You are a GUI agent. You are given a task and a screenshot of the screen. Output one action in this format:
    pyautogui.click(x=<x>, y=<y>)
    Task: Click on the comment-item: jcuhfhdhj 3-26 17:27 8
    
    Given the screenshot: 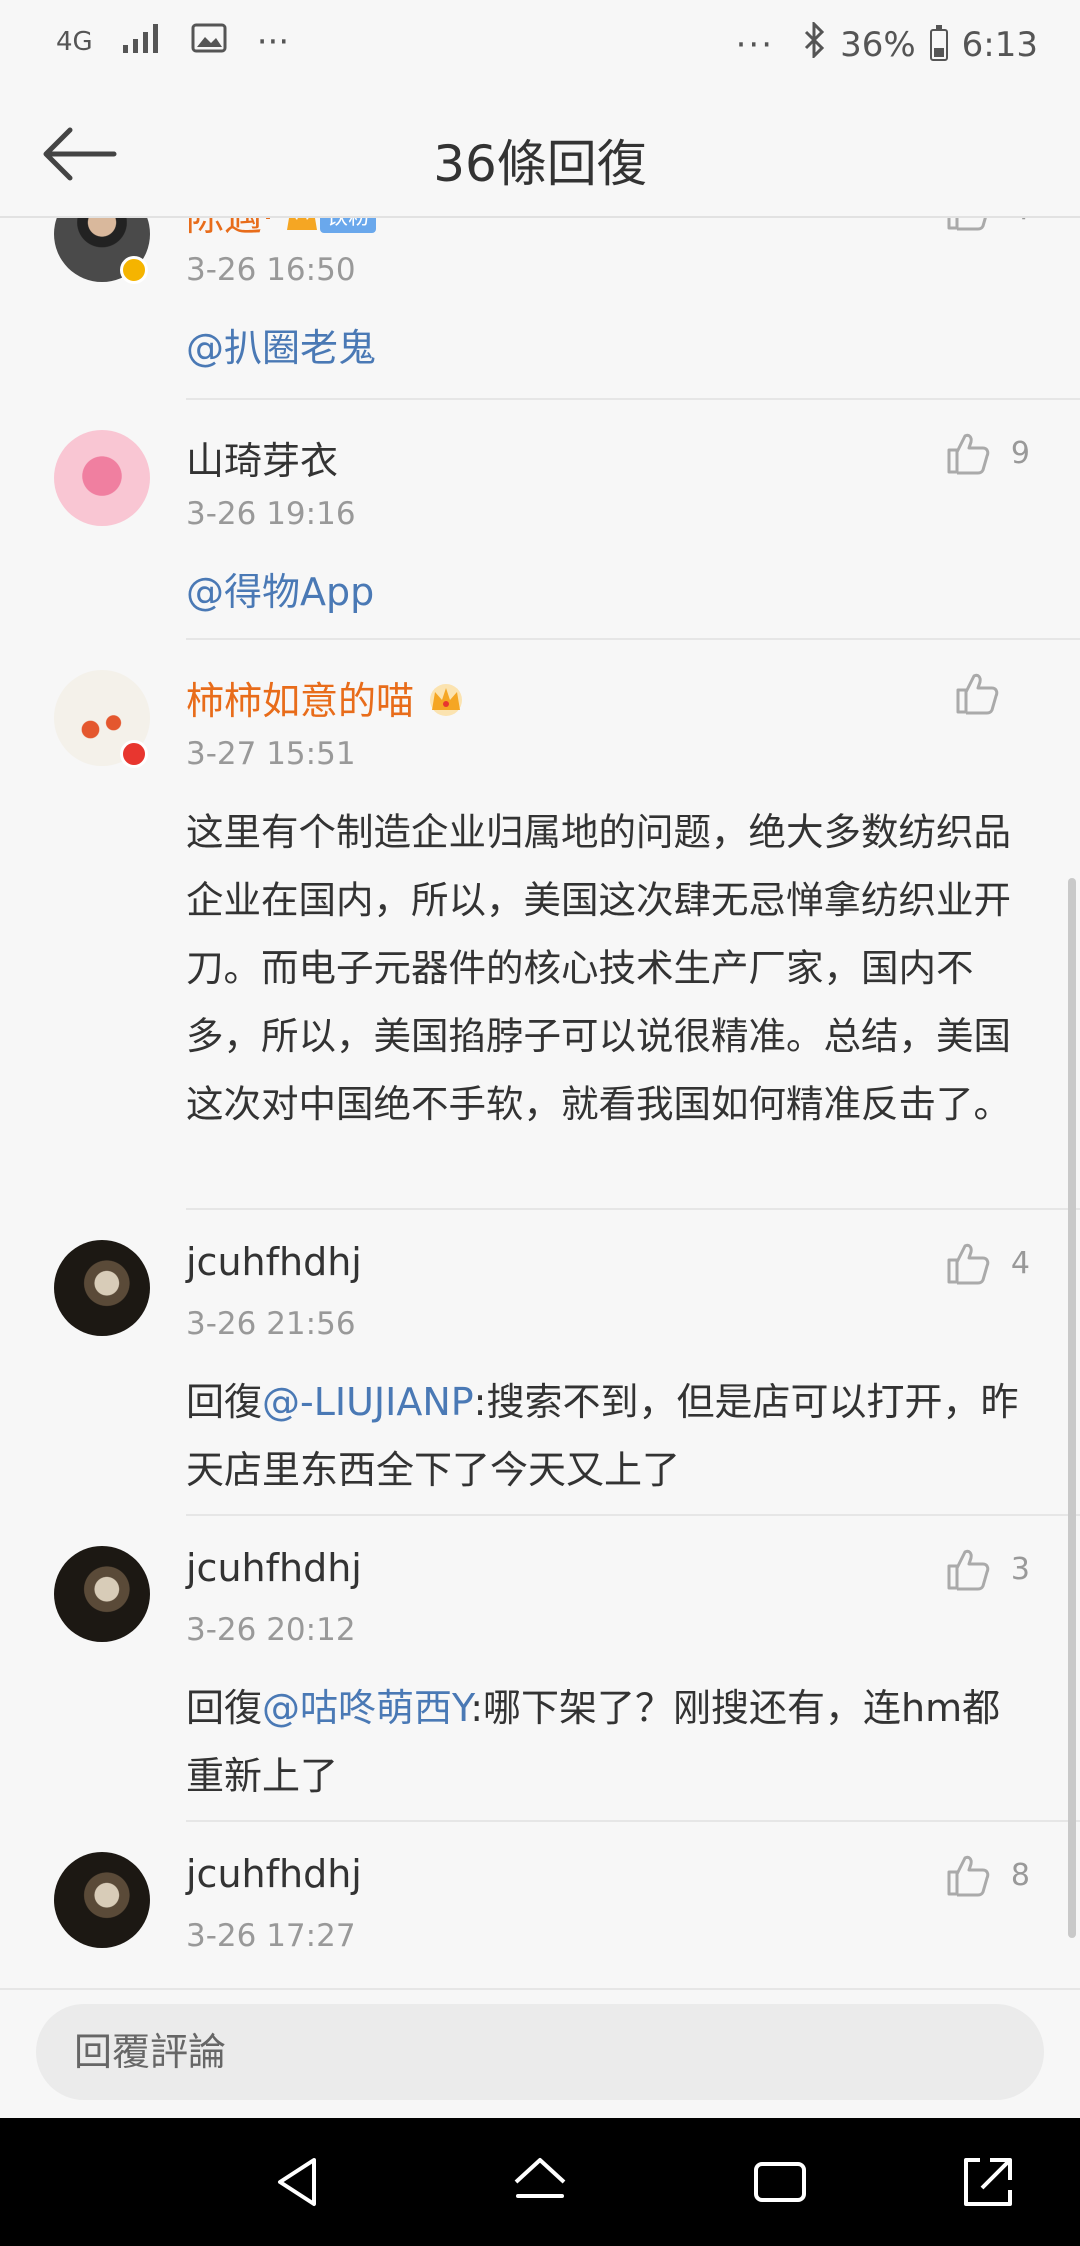 What is the action you would take?
    pyautogui.click(x=540, y=1905)
    